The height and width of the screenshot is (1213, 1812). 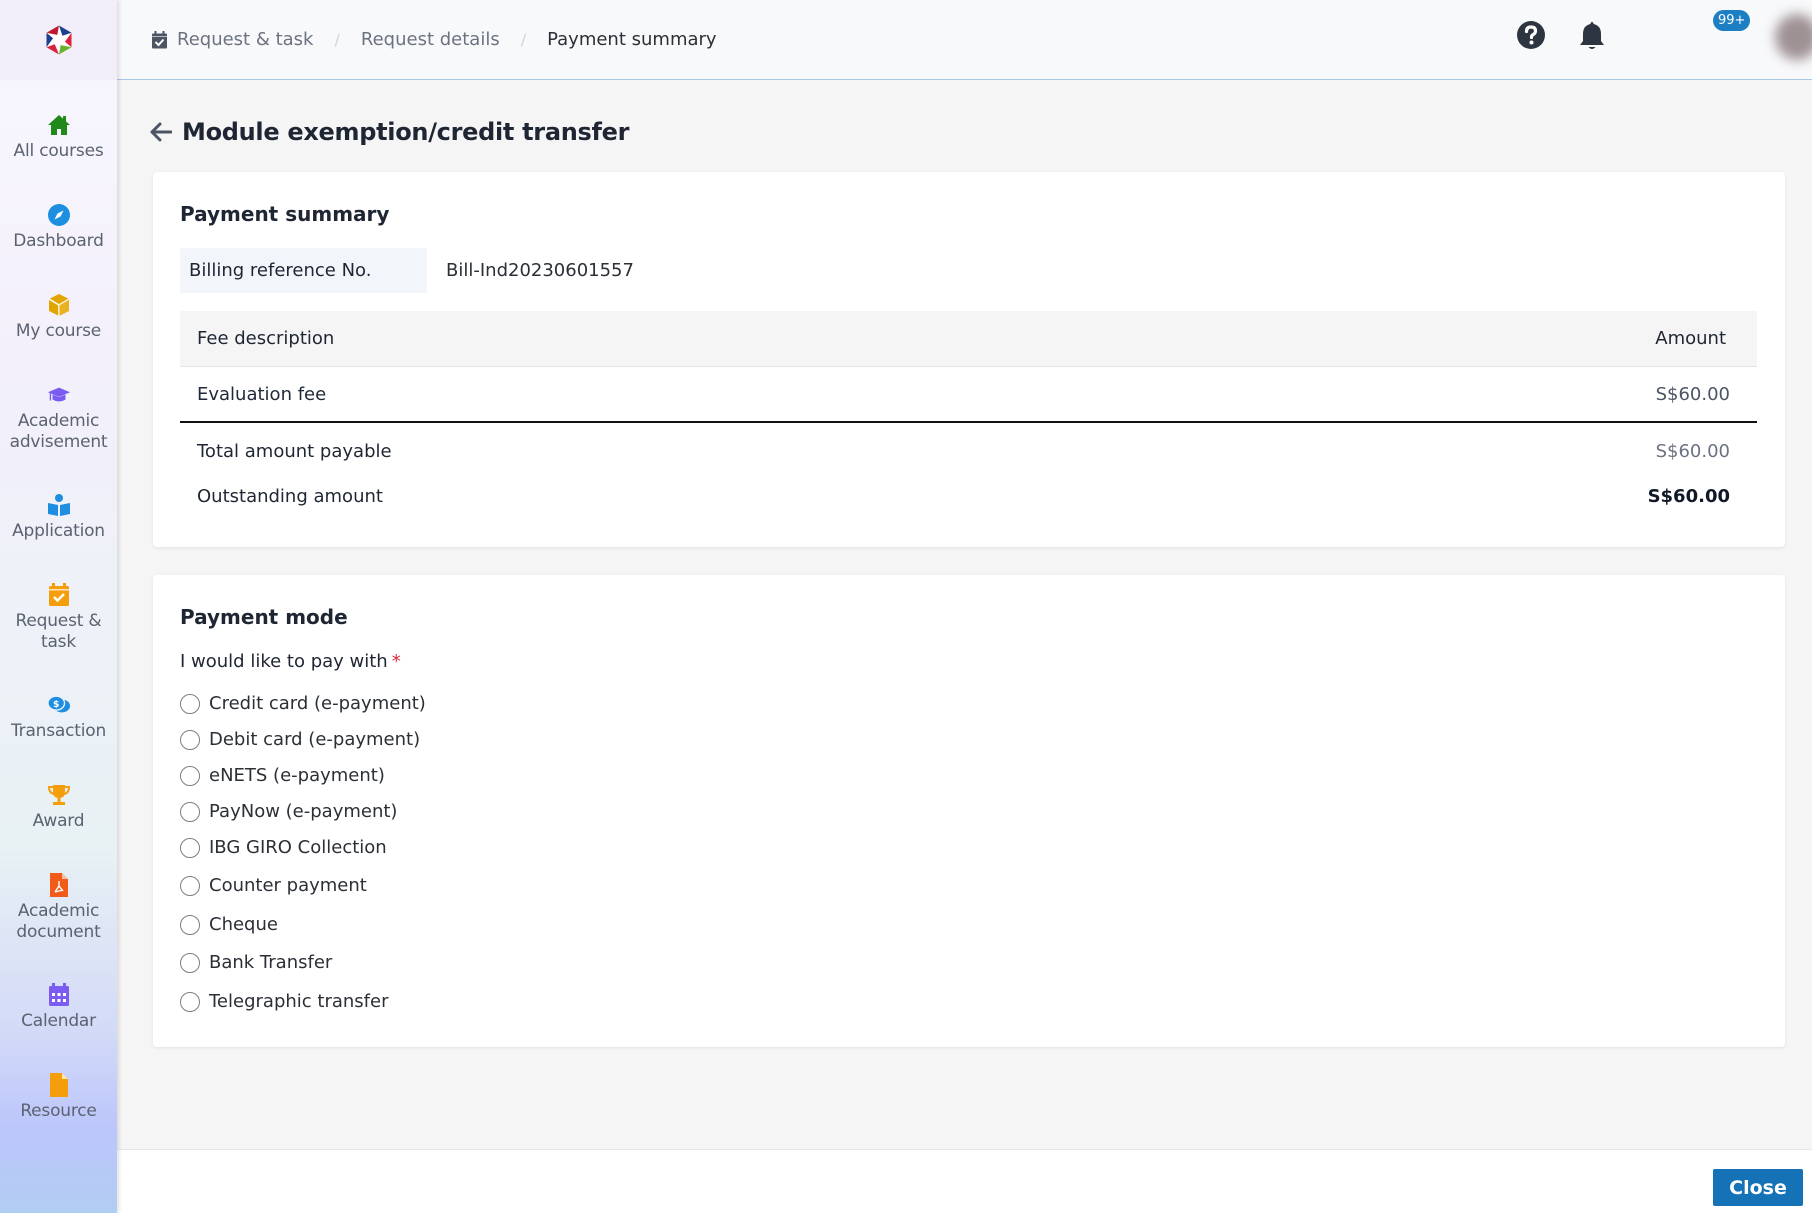 I want to click on page-title-row: Module exemption/credit transfer, so click(x=389, y=132).